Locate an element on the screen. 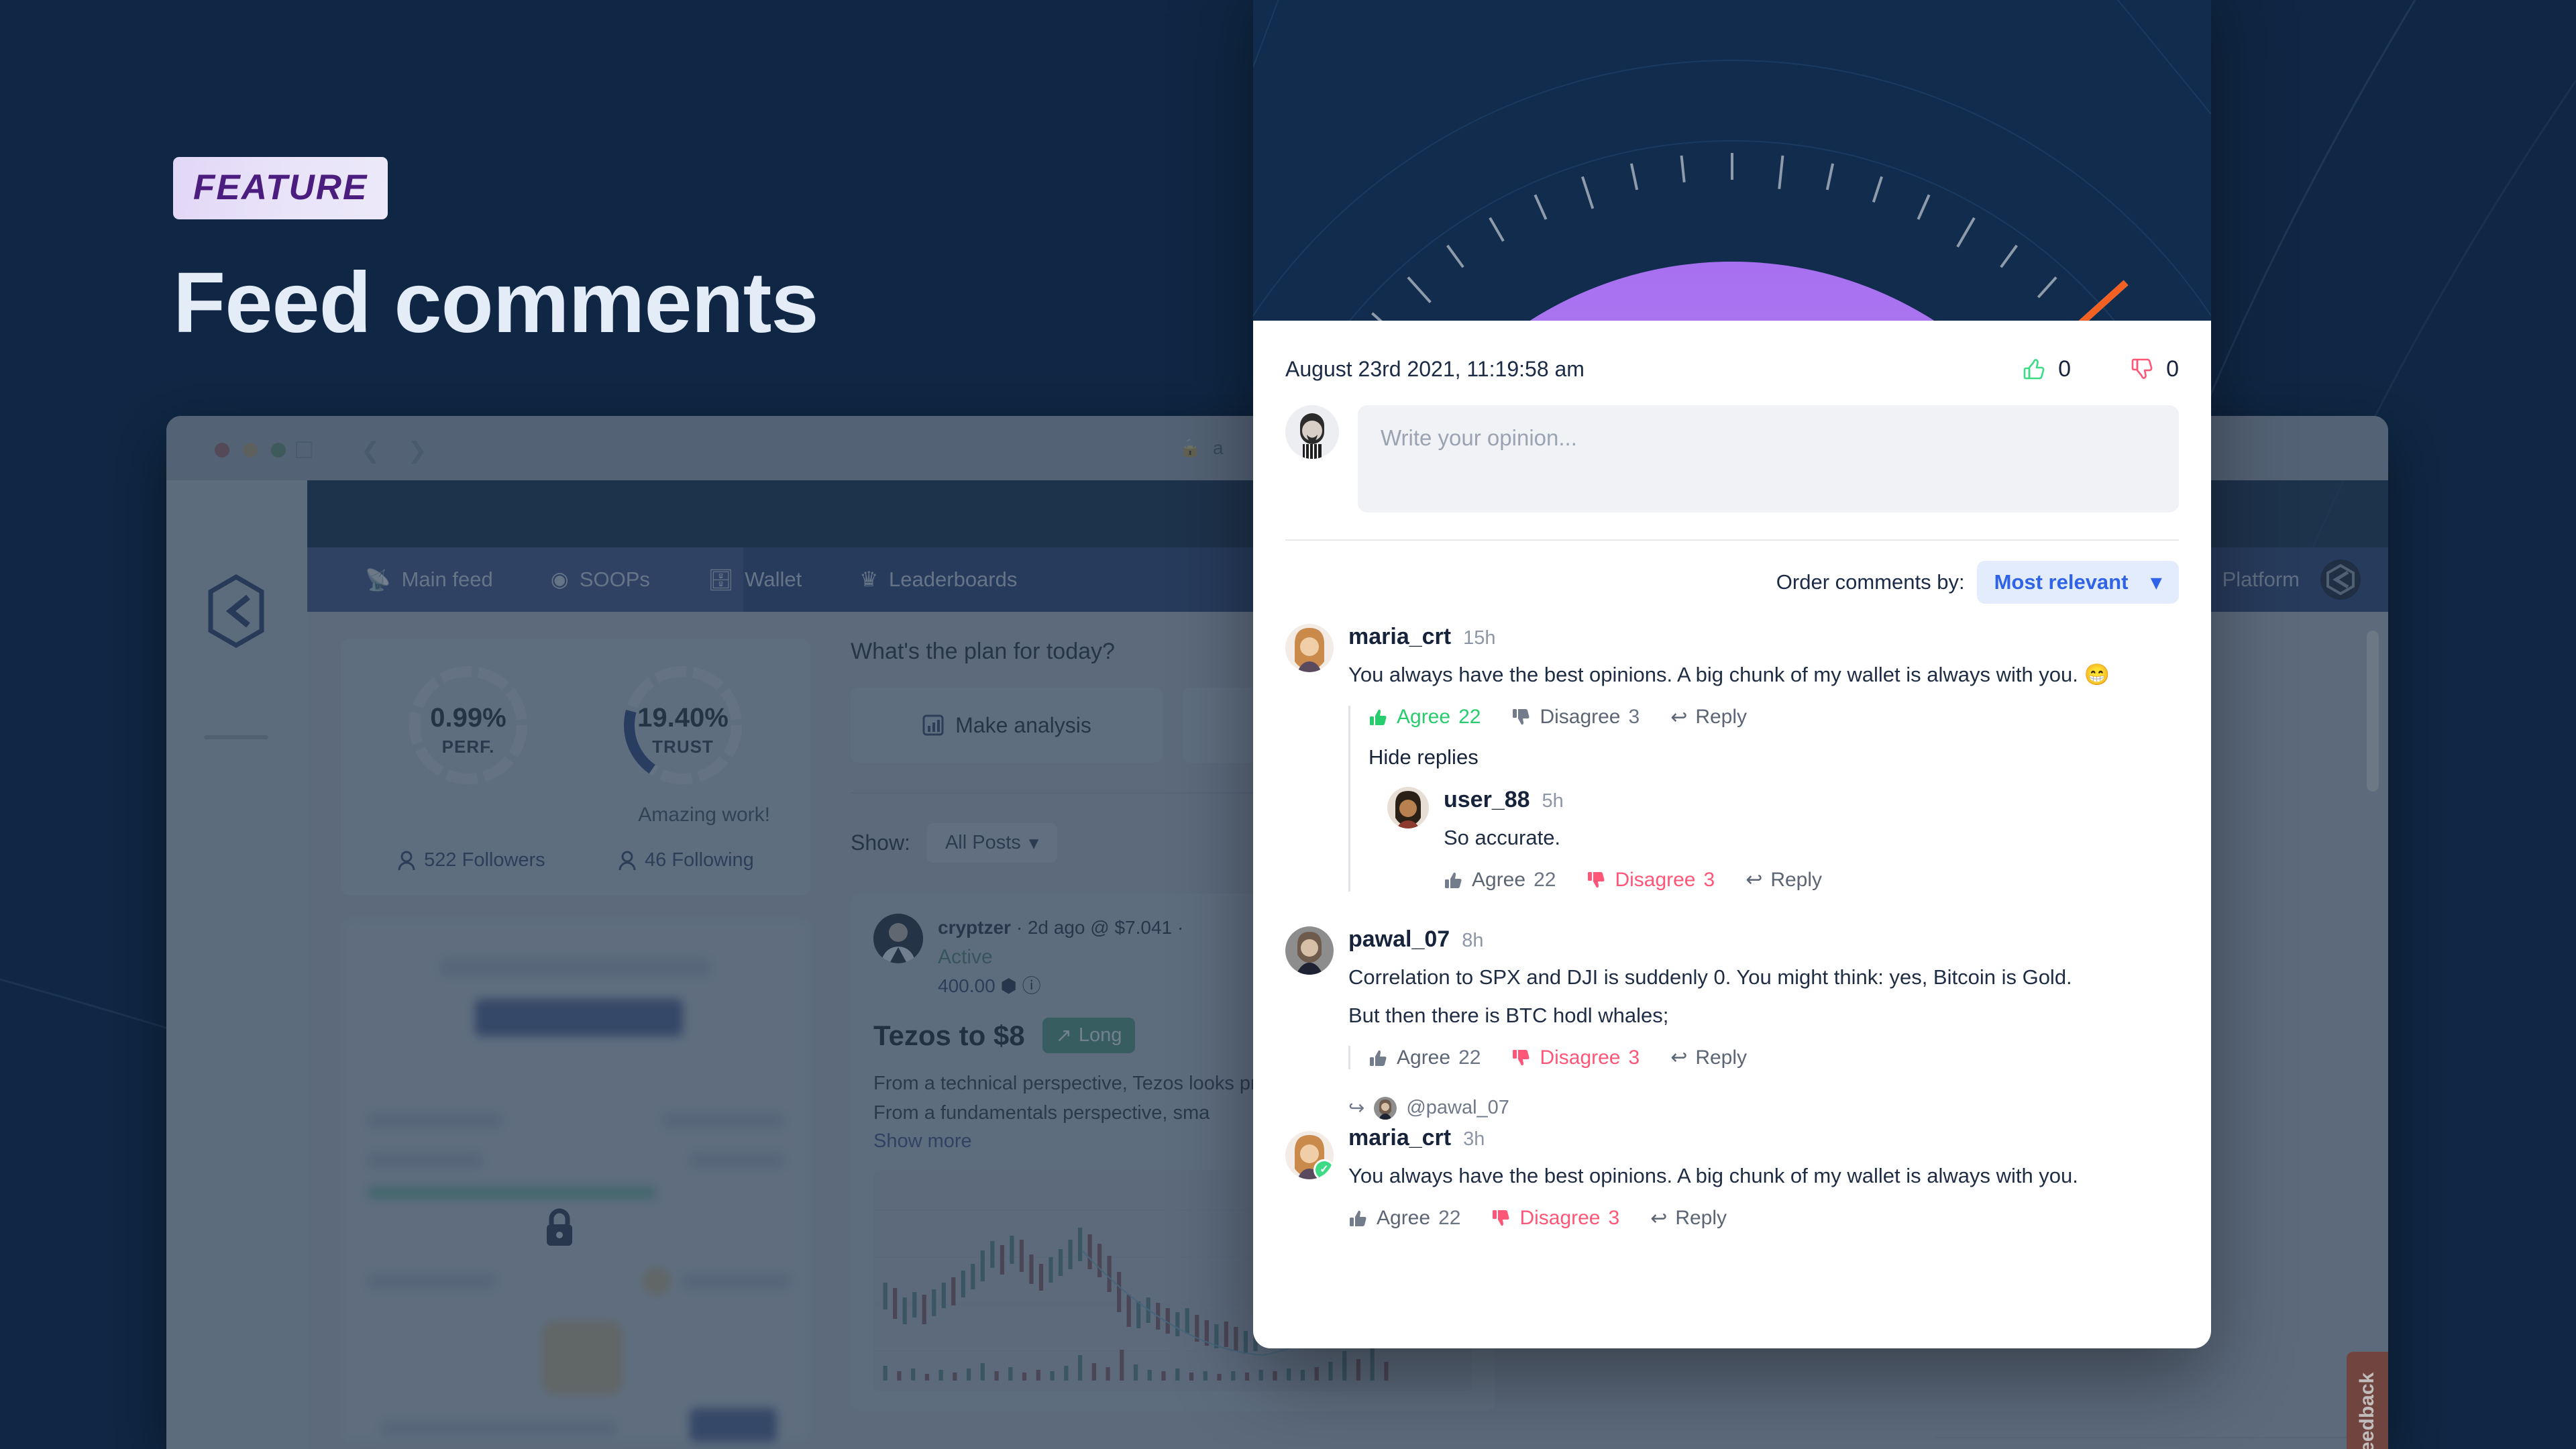  nav-right-group: Platform is located at coordinates (2305, 579).